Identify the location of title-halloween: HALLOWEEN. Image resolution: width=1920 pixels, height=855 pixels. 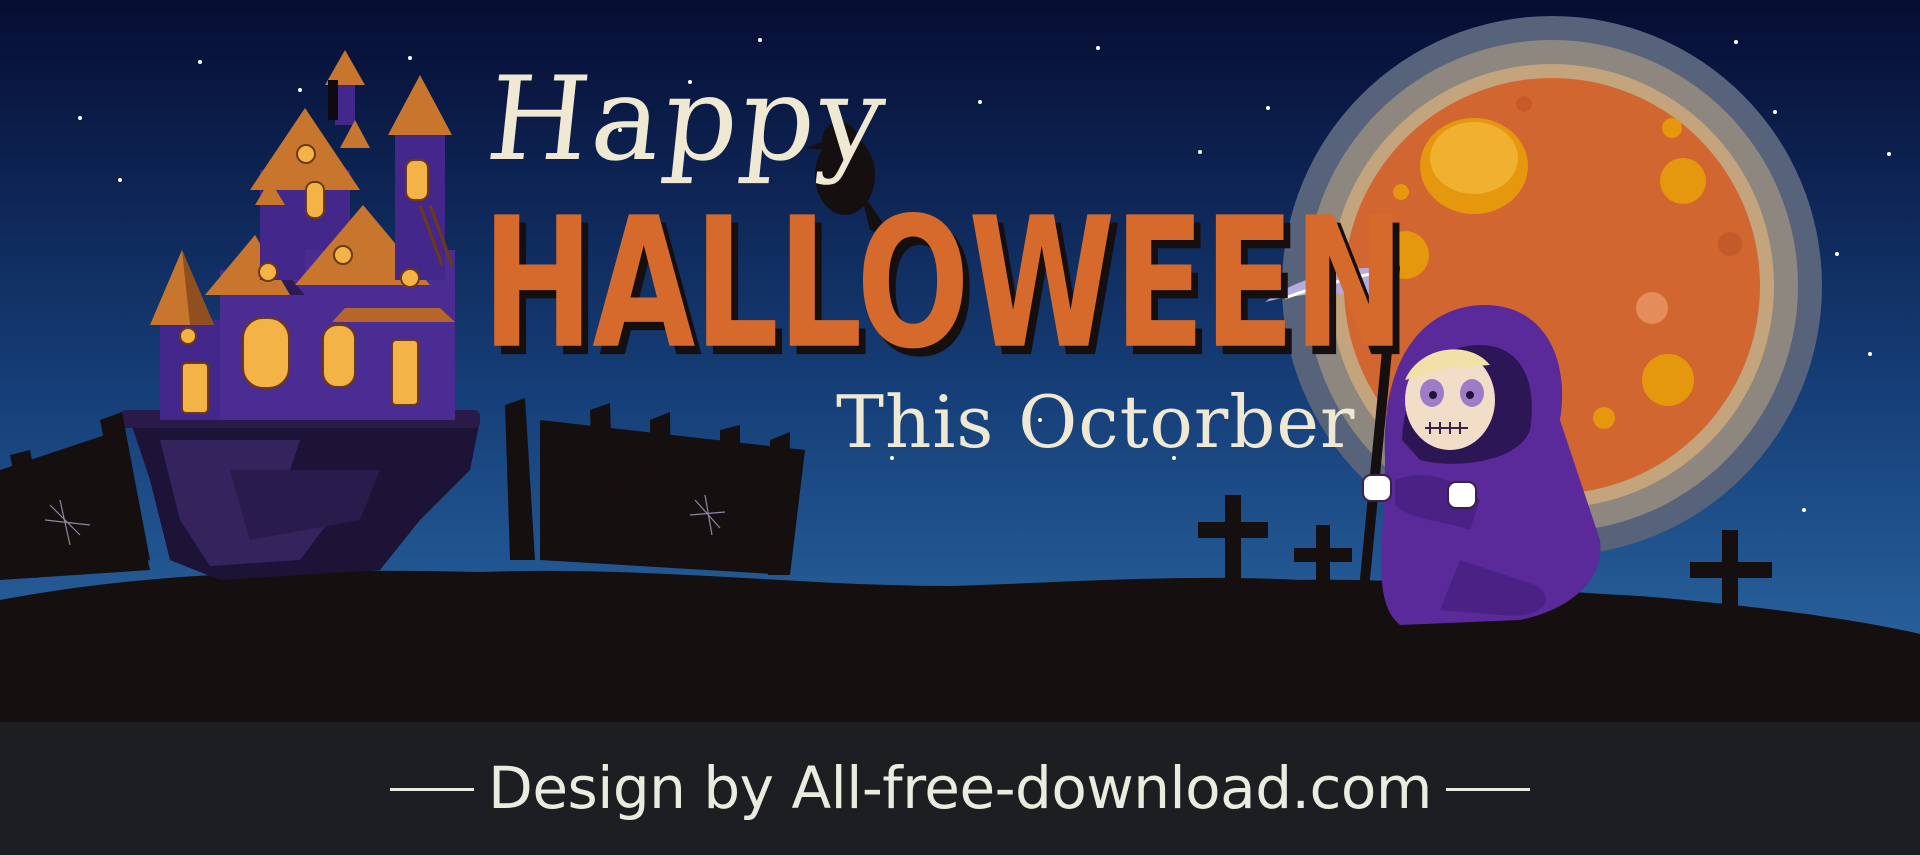
(943, 284).